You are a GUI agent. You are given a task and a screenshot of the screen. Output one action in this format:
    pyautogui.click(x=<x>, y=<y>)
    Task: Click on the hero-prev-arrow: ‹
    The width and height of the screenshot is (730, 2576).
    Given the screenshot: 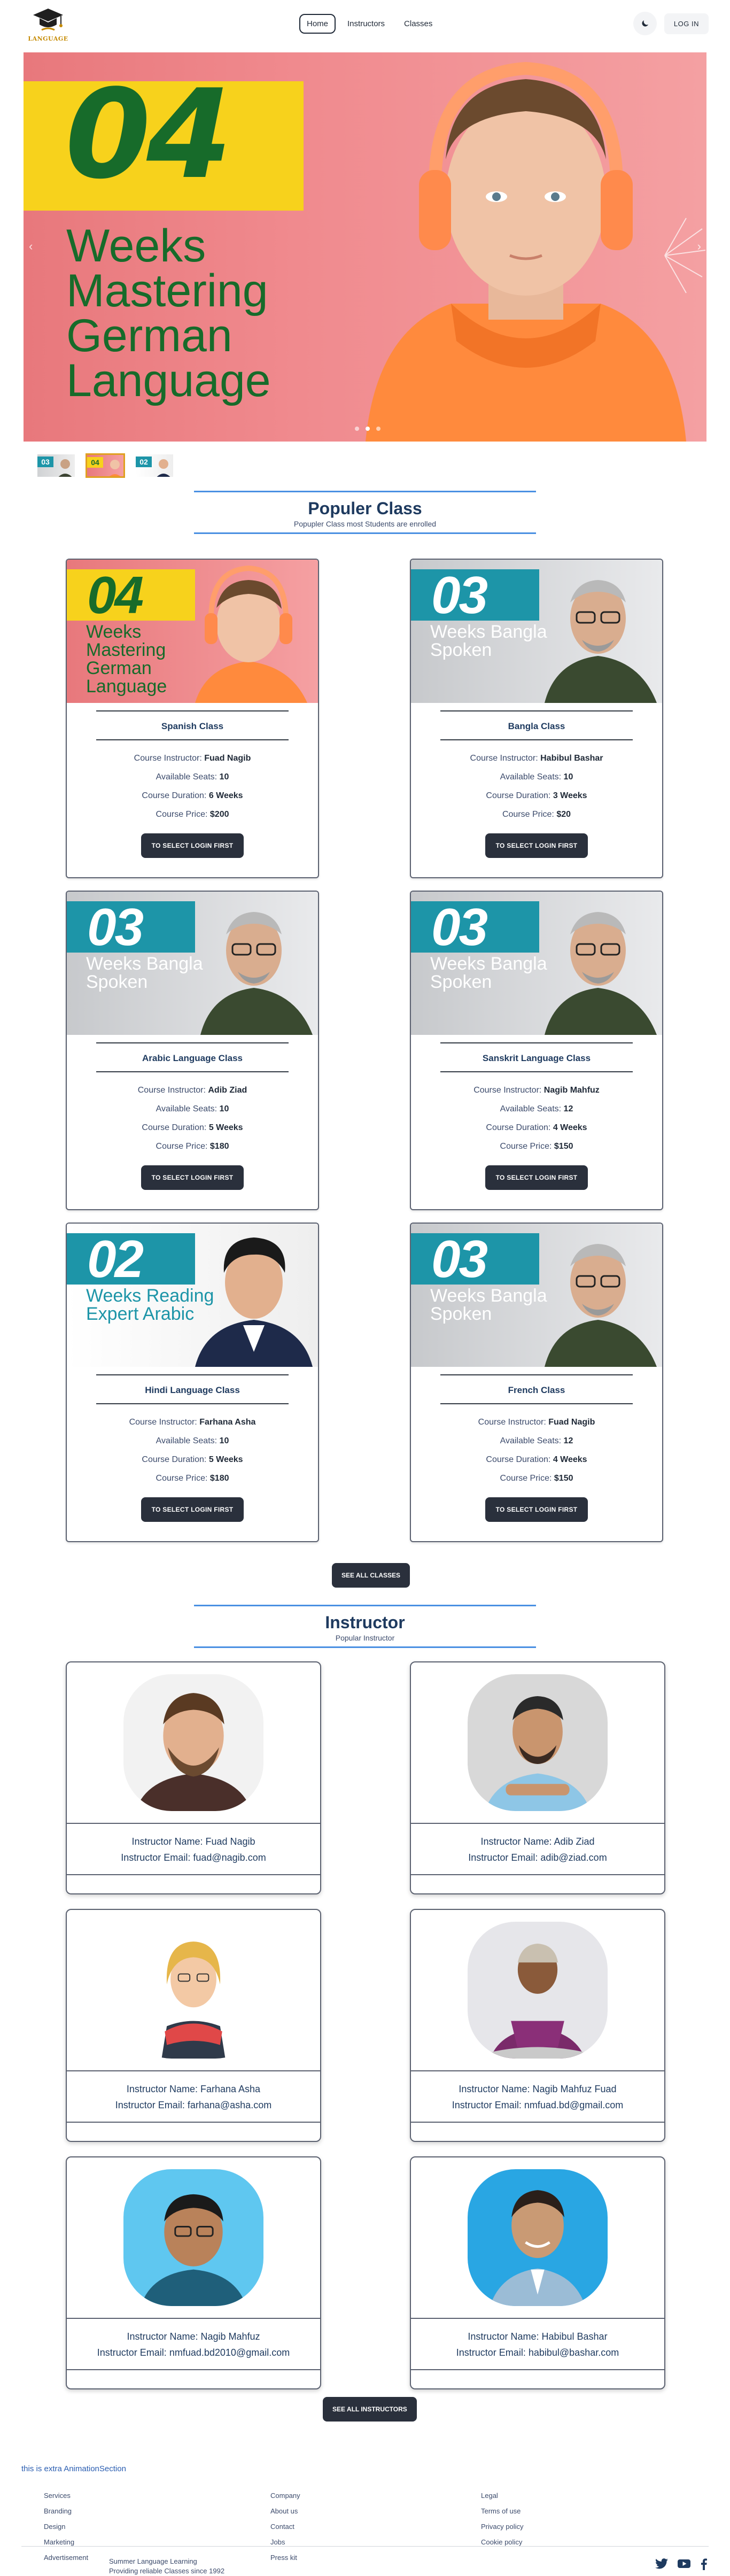 What is the action you would take?
    pyautogui.click(x=31, y=246)
    